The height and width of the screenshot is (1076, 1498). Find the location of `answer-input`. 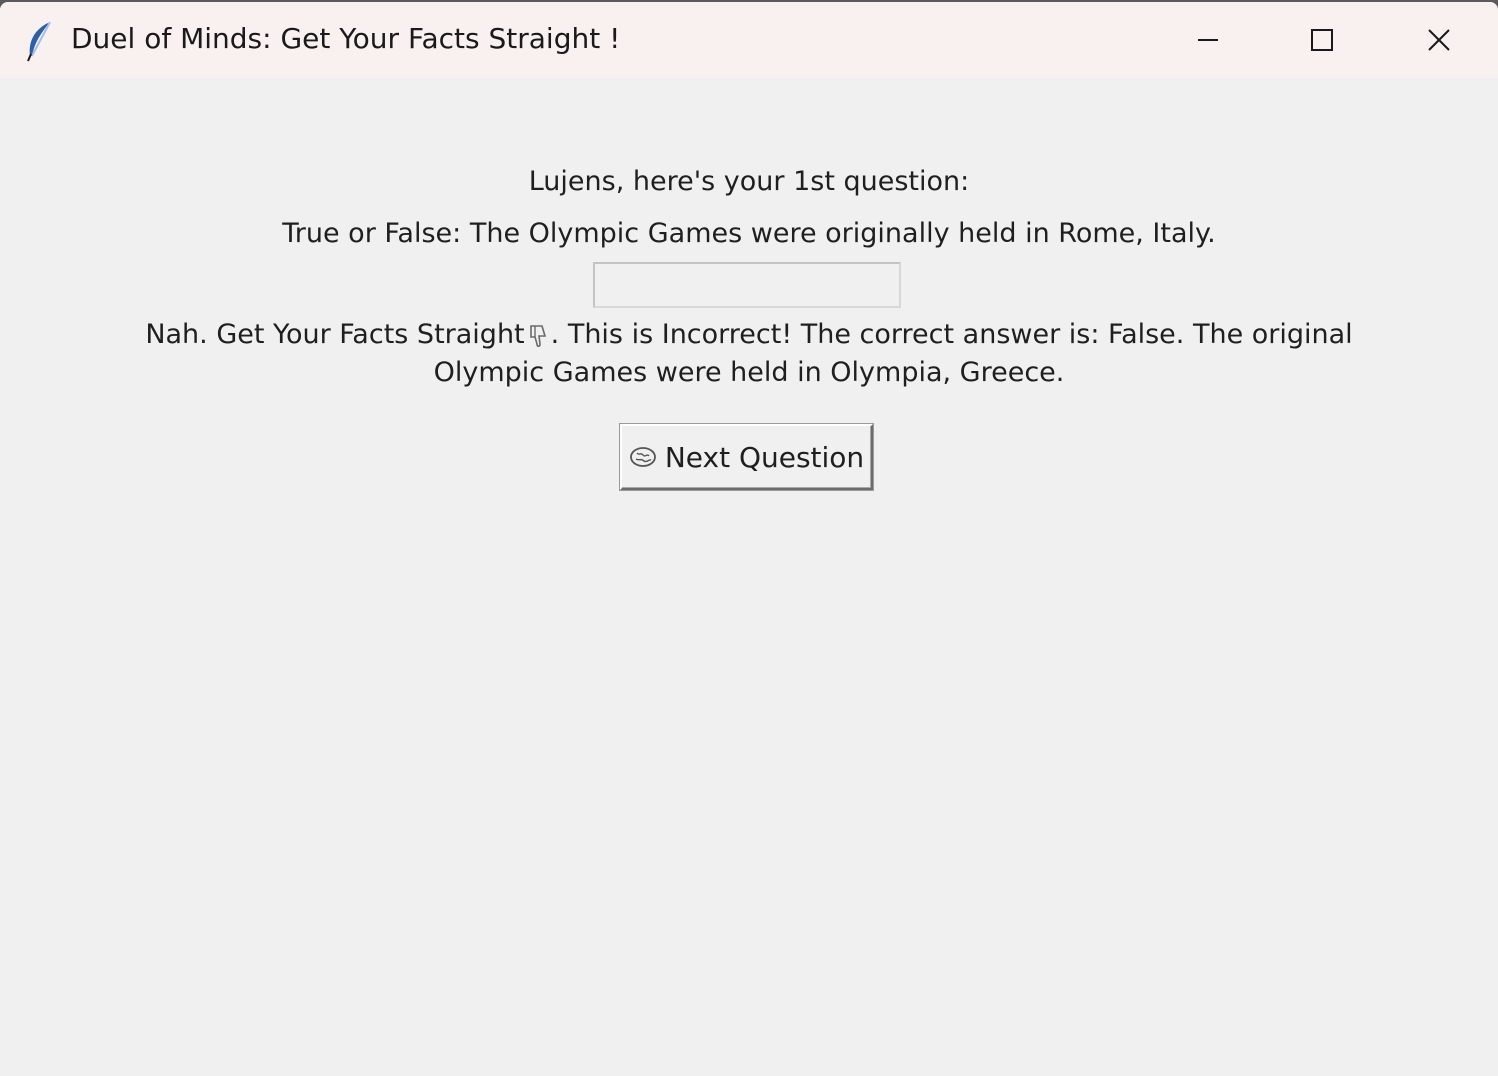

answer-input is located at coordinates (747, 285).